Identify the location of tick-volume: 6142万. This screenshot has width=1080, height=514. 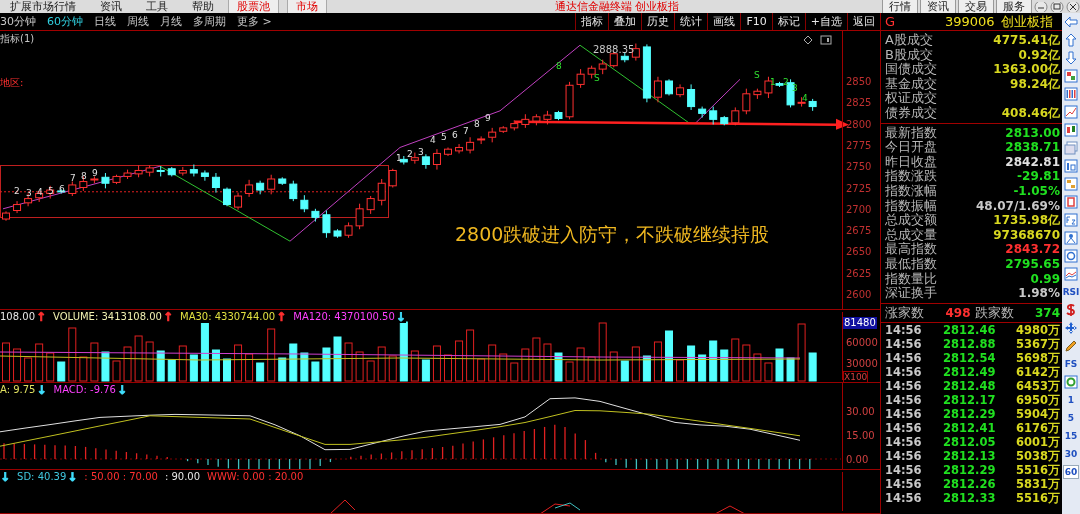
(1038, 371).